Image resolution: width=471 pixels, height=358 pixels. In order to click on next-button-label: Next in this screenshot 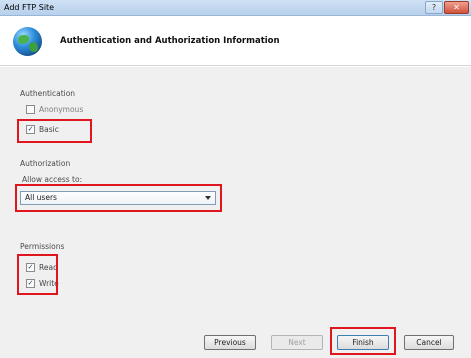, I will do `click(297, 342)`.